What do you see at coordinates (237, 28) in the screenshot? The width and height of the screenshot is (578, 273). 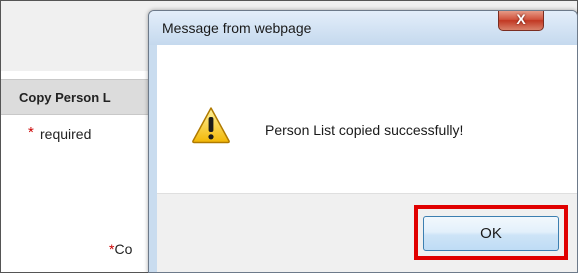 I see `dialog-title: Message from webpage` at bounding box center [237, 28].